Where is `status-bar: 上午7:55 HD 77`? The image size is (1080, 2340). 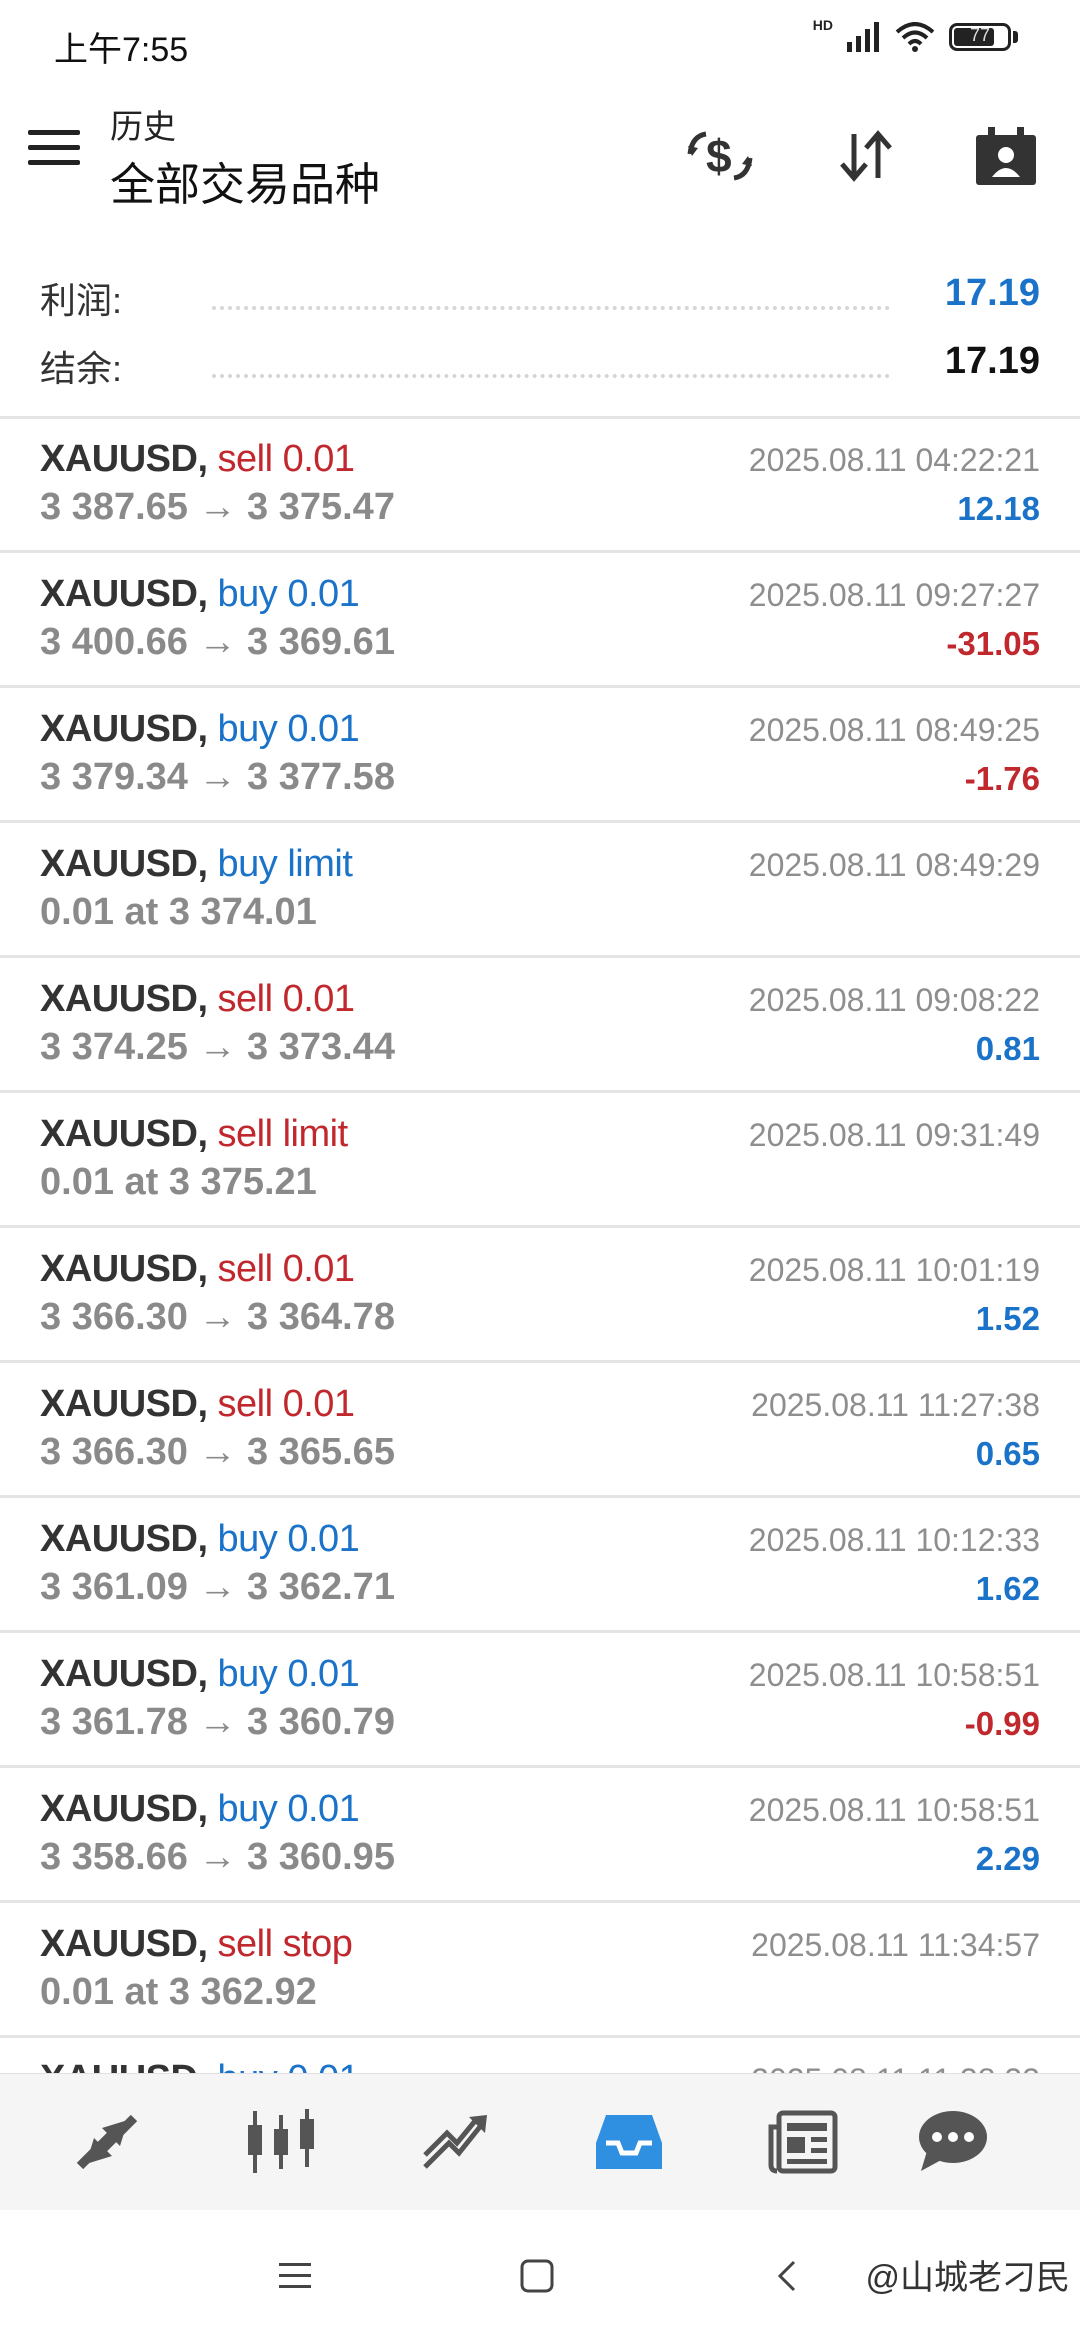
status-bar: 上午7:55 HD 77 is located at coordinates (540, 45).